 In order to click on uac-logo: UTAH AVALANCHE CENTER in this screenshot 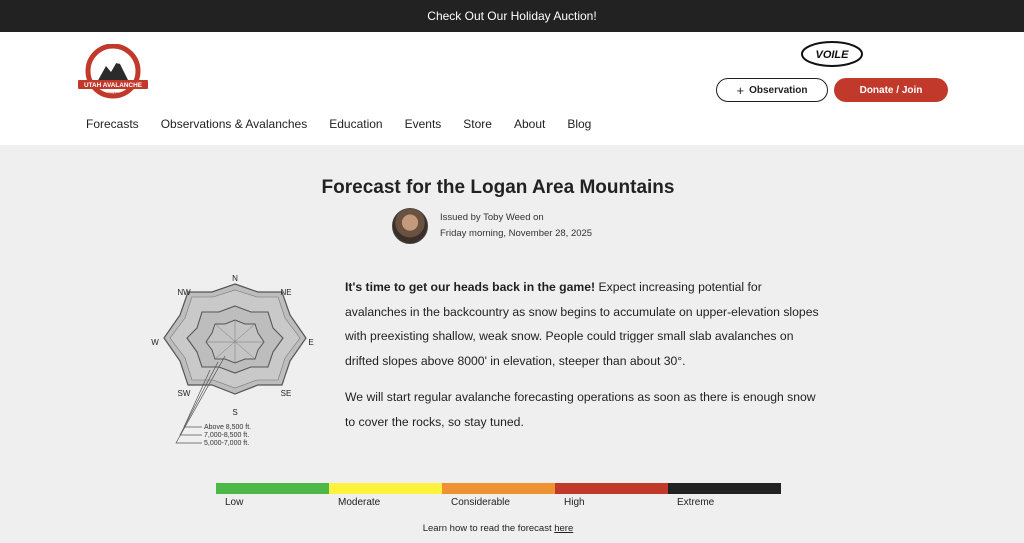, I will do `click(113, 73)`.